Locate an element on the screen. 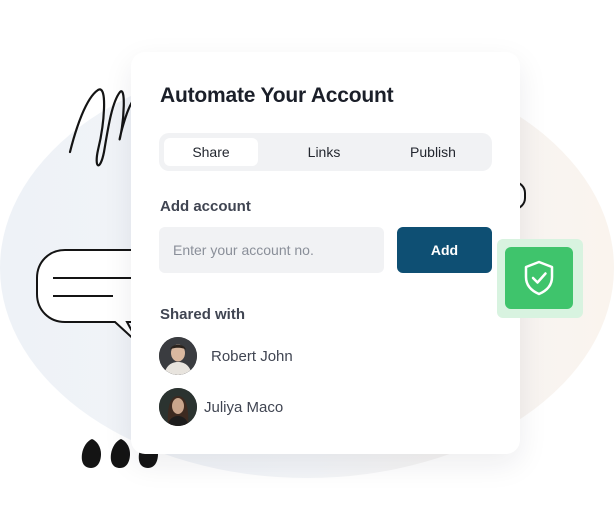 The image size is (614, 518). tab-links: Links is located at coordinates (324, 152).